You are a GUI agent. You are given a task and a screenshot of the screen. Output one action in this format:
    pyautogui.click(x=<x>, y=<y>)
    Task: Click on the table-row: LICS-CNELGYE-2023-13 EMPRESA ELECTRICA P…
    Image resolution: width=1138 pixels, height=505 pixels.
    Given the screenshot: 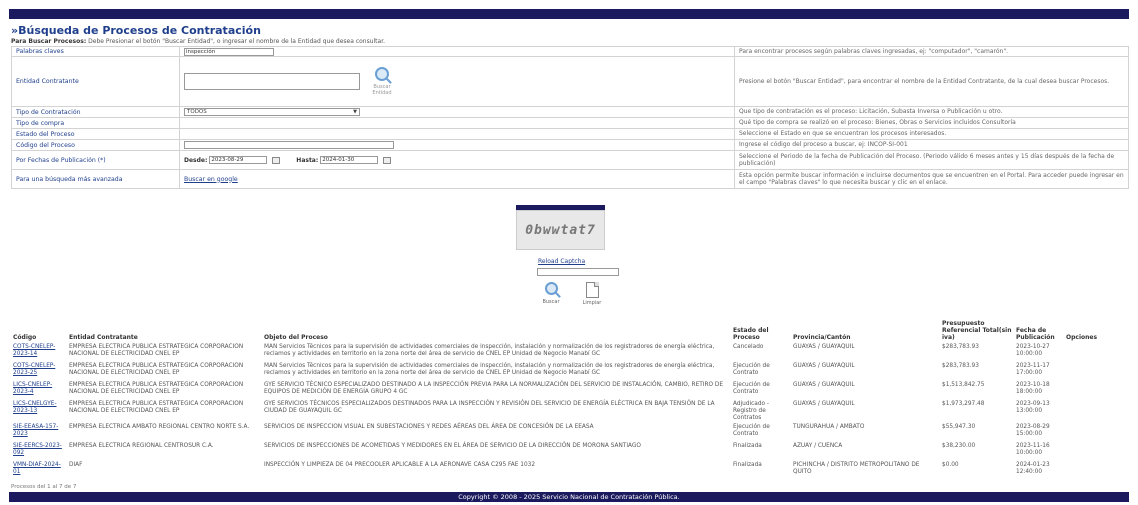 What is the action you would take?
    pyautogui.click(x=570, y=411)
    